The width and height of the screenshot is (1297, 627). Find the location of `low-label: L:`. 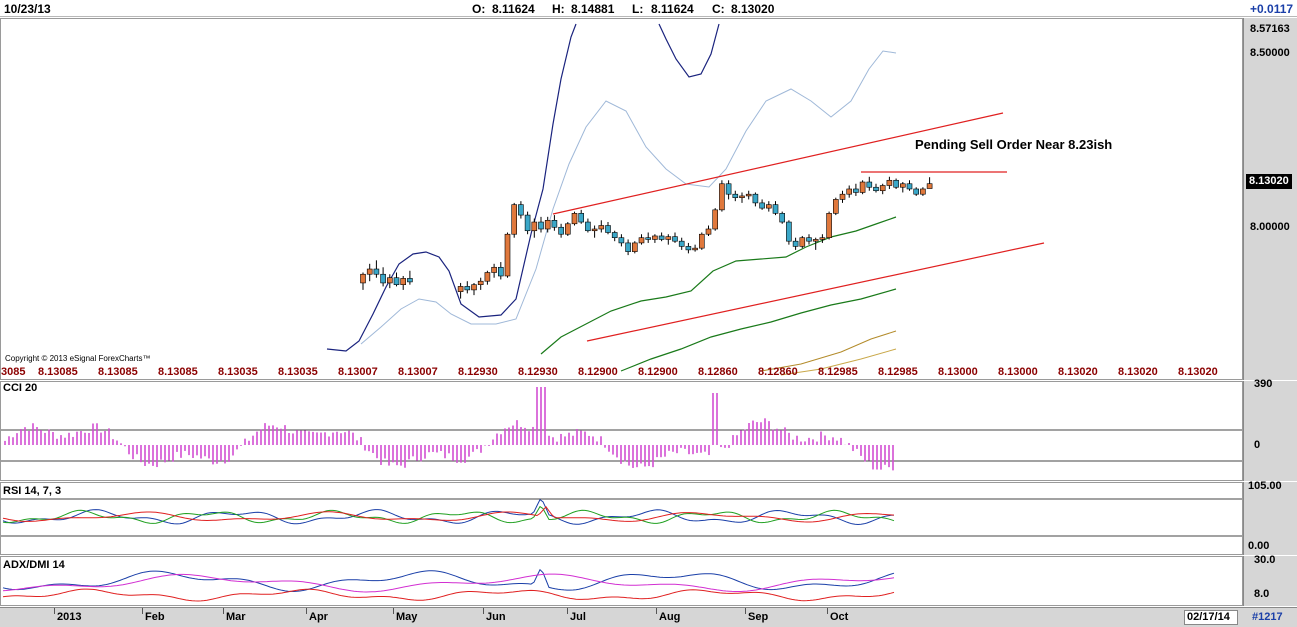

low-label: L: is located at coordinates (638, 9).